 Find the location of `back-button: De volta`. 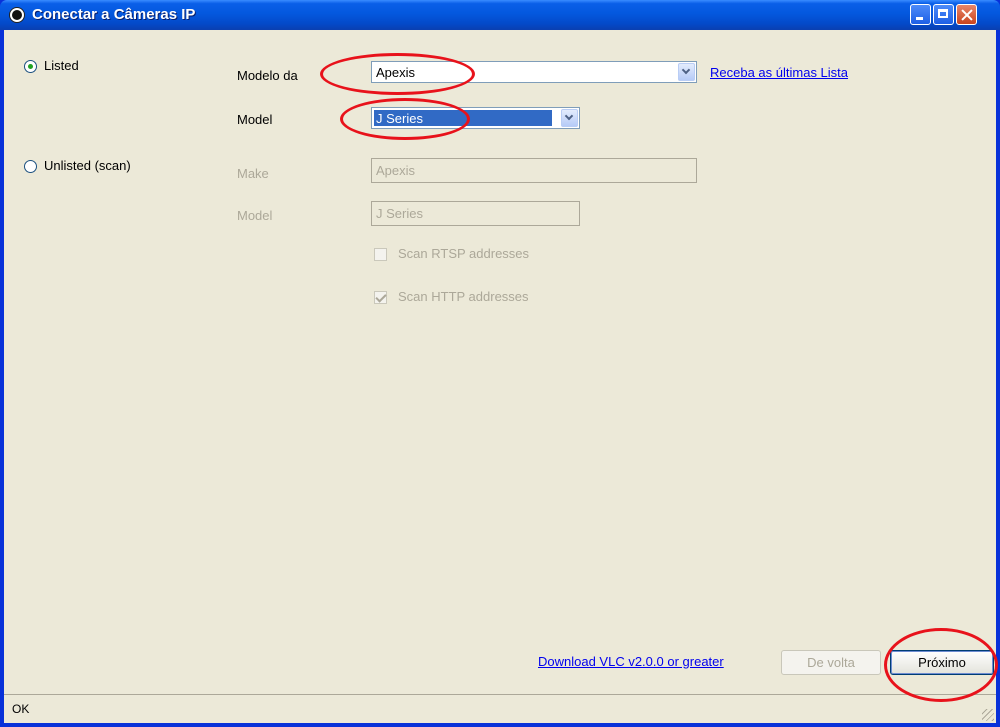

back-button: De volta is located at coordinates (831, 662).